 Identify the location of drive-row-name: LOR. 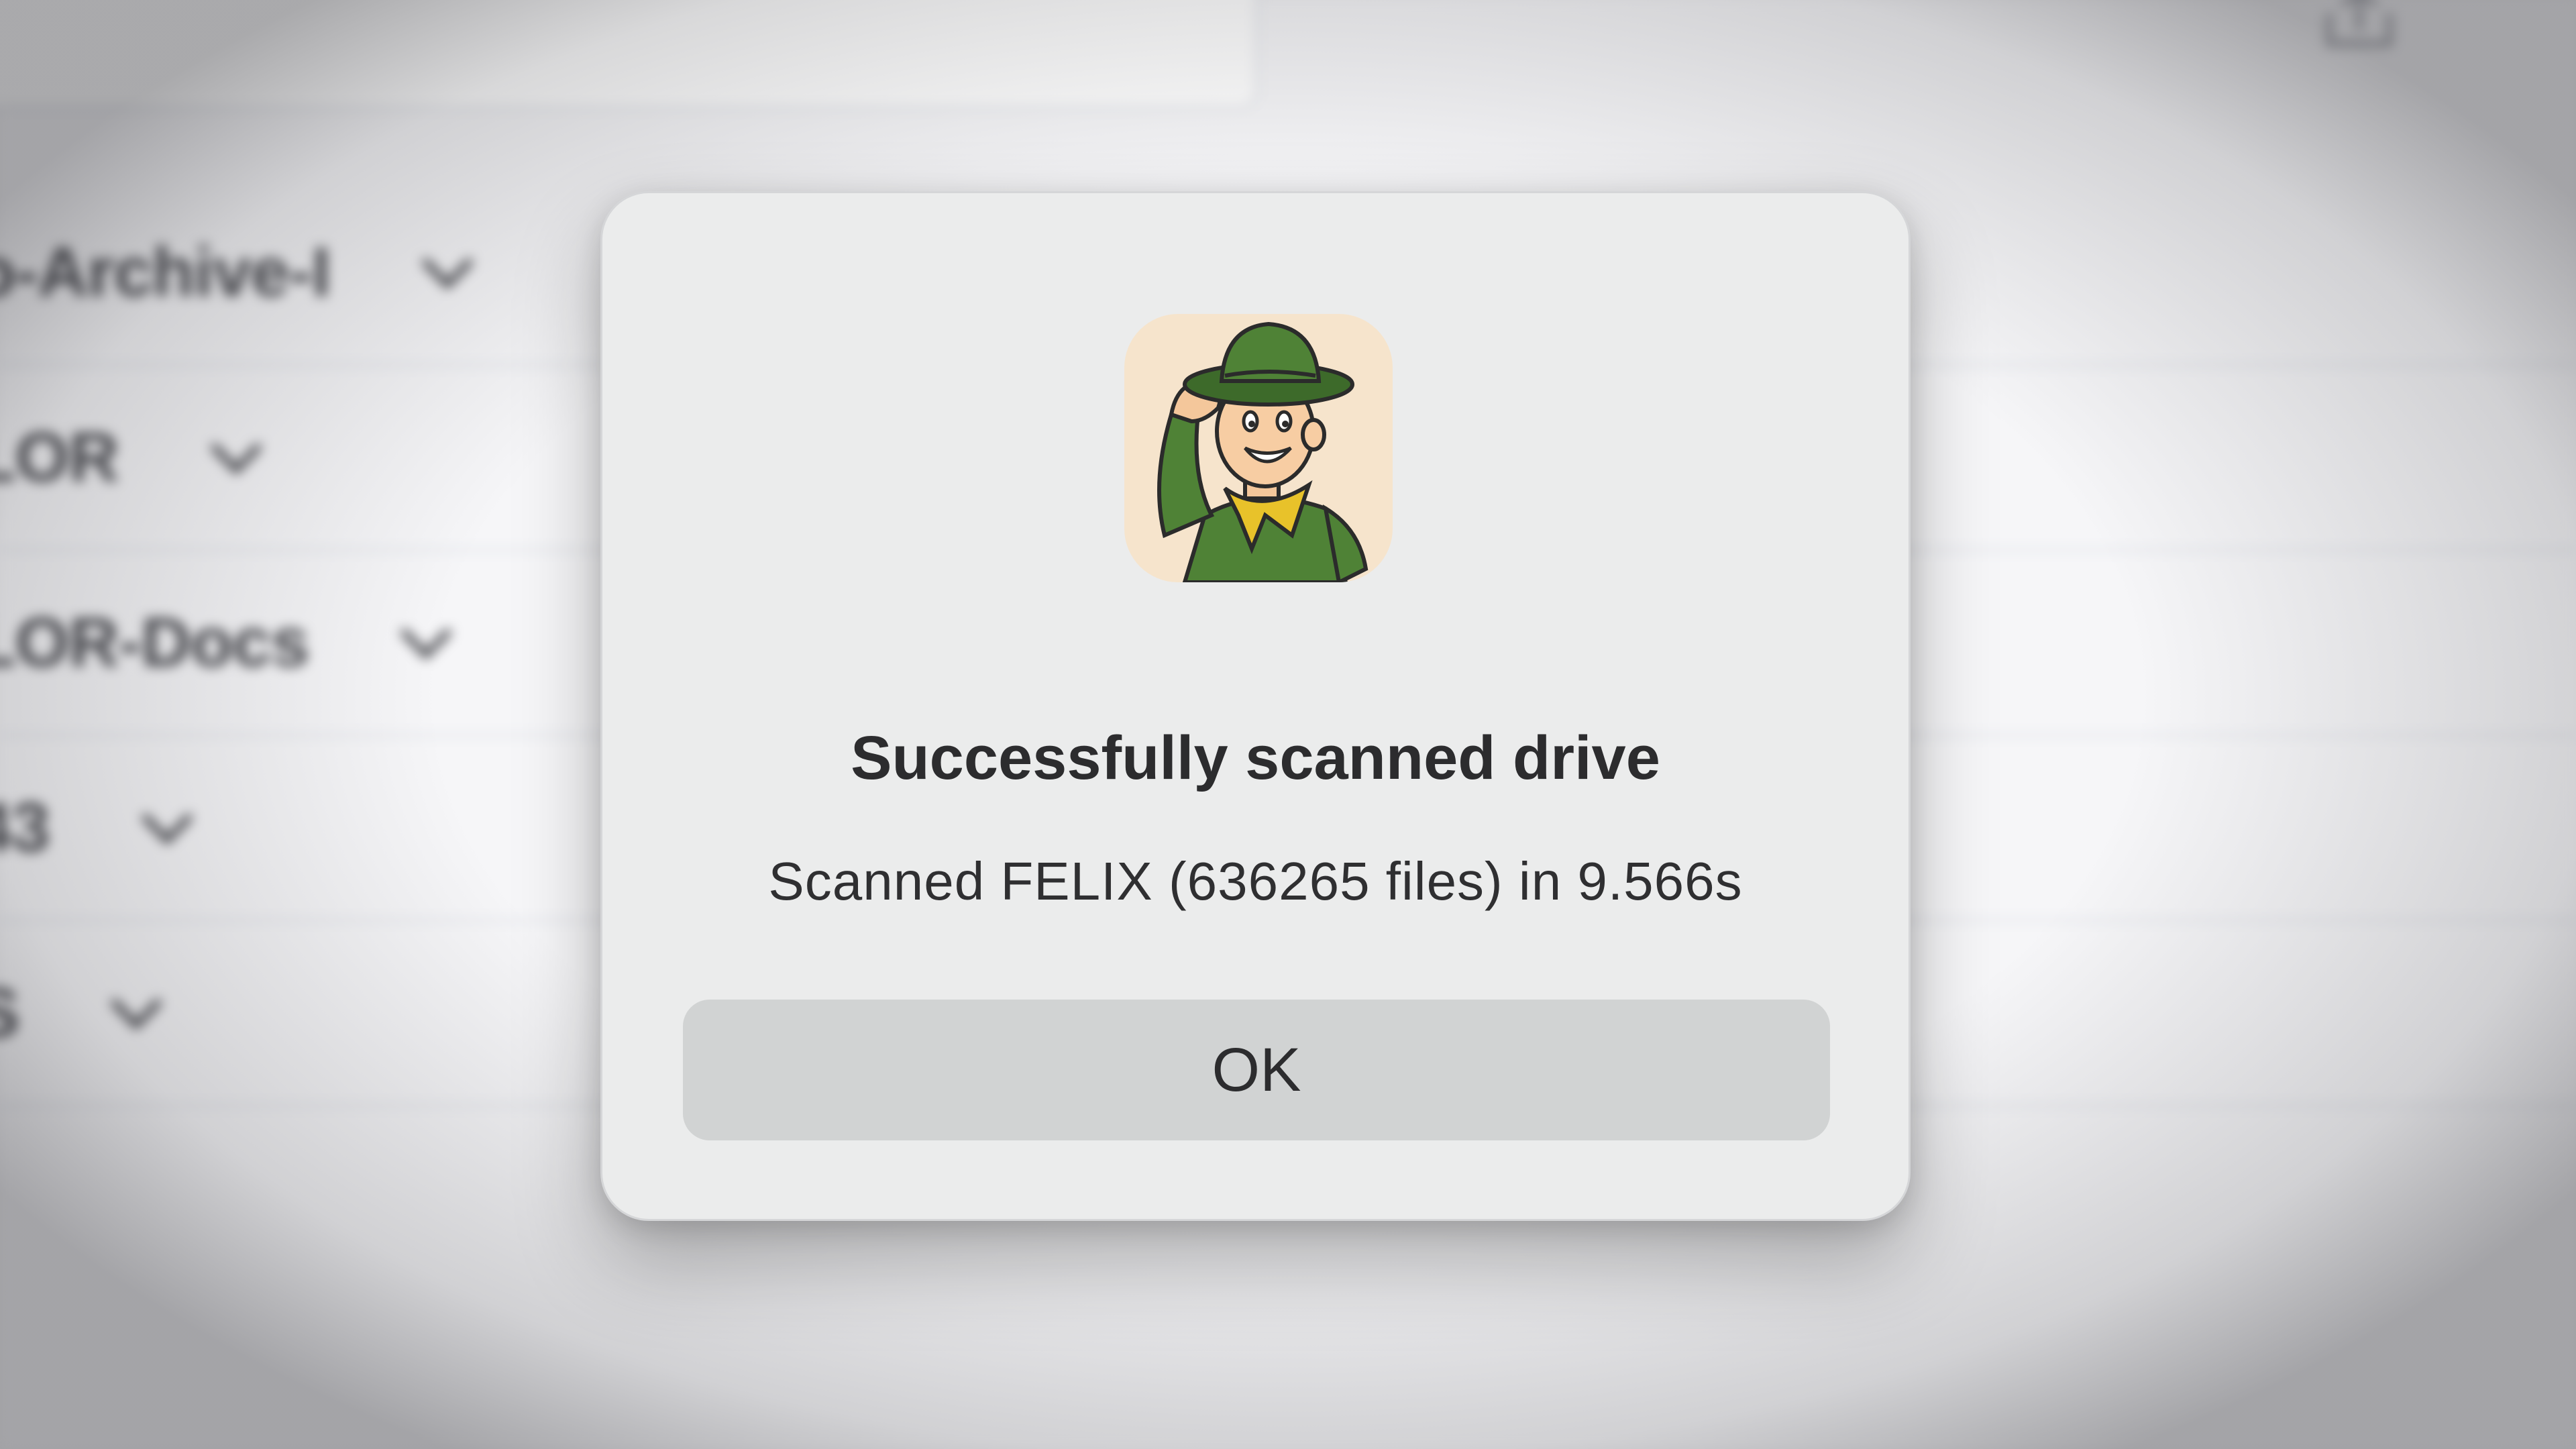
(59, 457).